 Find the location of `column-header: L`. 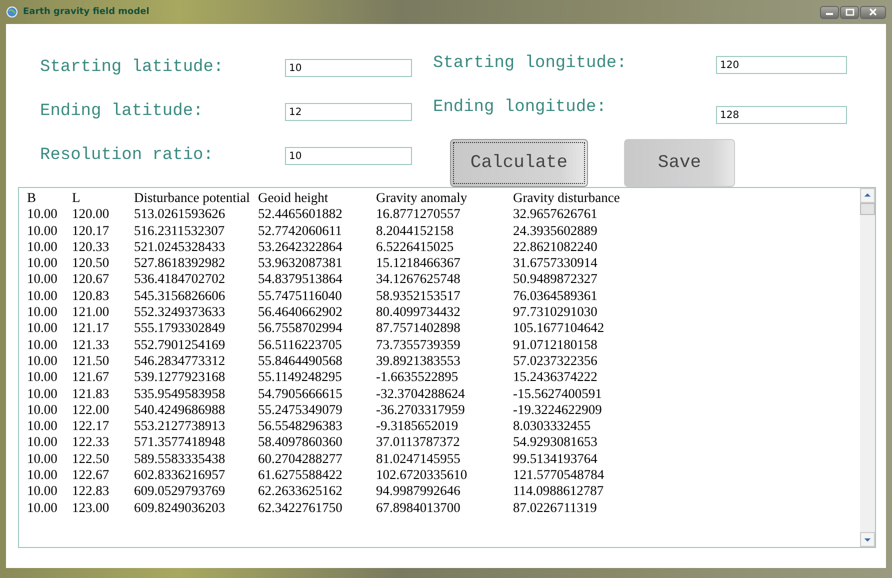

column-header: L is located at coordinates (77, 198).